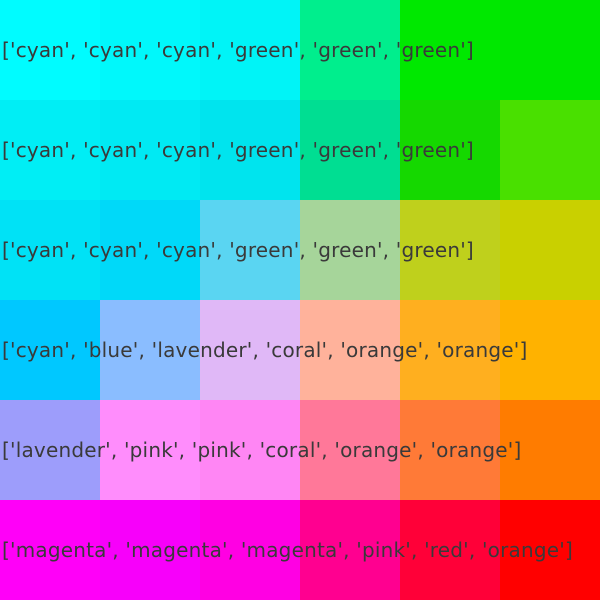 The image size is (600, 600). I want to click on color-cell-r4-c1, so click(50, 350).